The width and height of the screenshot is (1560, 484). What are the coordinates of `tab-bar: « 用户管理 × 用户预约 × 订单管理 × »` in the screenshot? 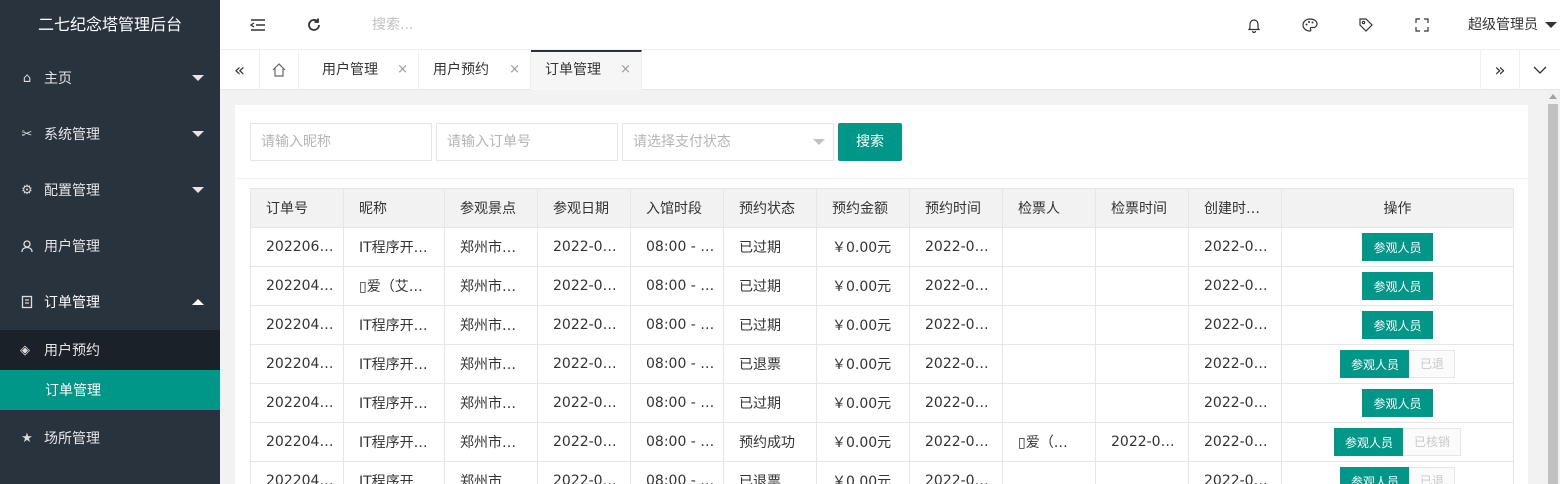 It's located at (890, 70).